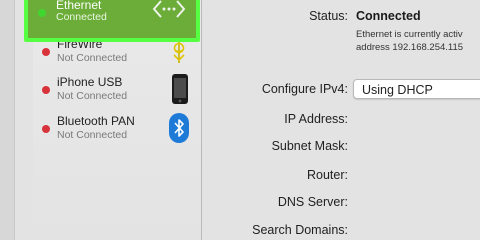 This screenshot has height=240, width=480. What do you see at coordinates (300, 230) in the screenshot?
I see `search-domains-label: Search Domains:` at bounding box center [300, 230].